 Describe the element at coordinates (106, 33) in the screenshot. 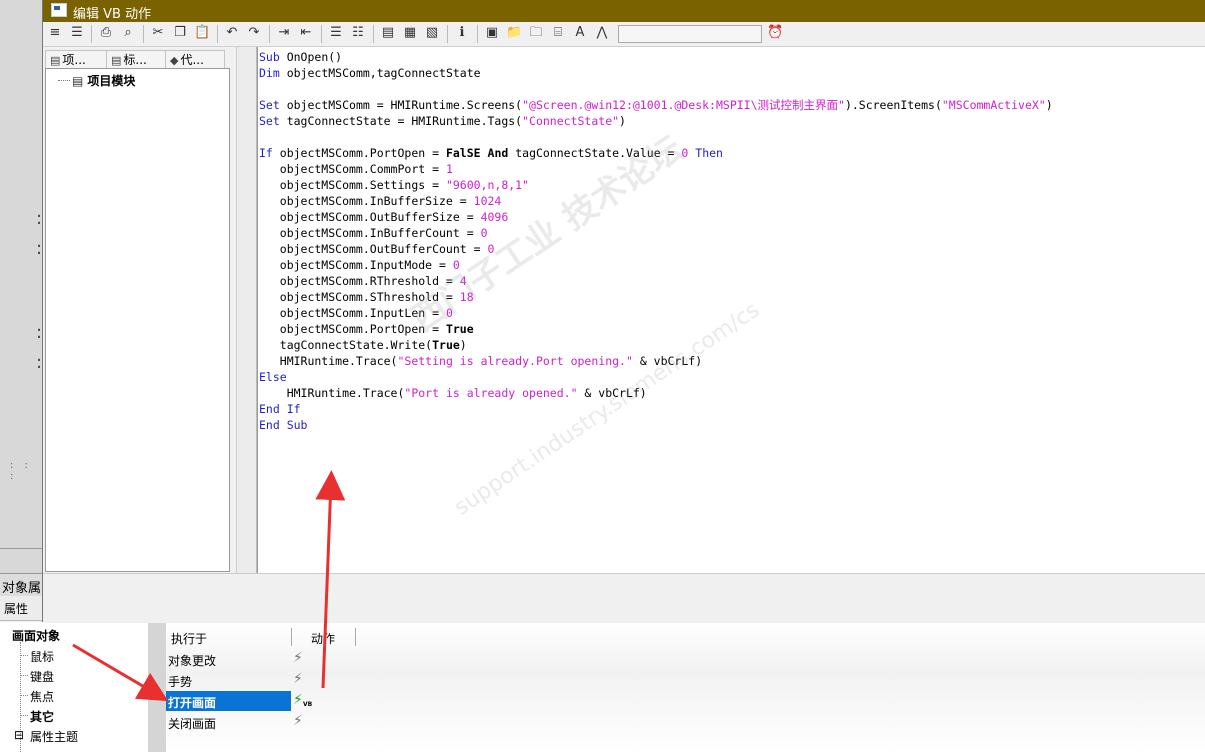

I see `print-icon: ⎙` at that location.